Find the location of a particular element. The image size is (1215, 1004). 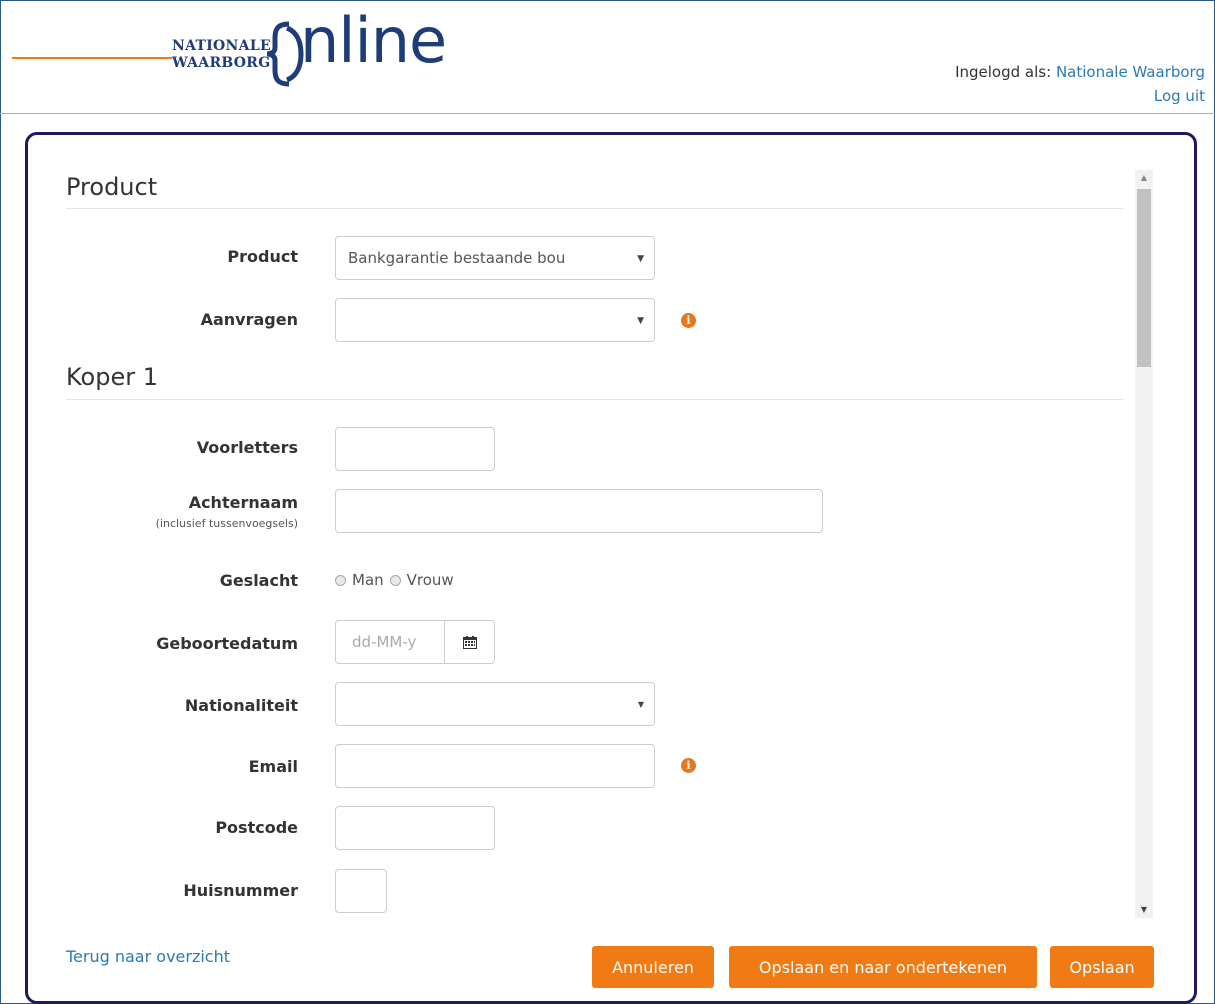

scroll-up-icon: ▲ is located at coordinates (1144, 178).